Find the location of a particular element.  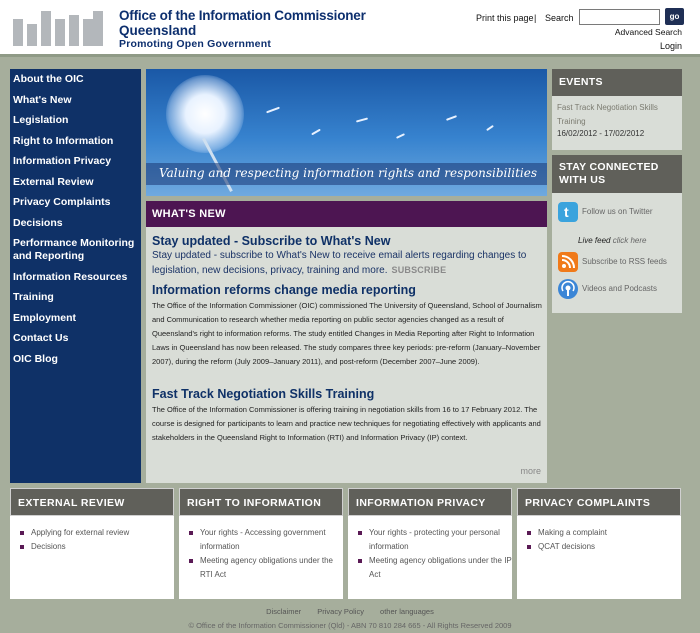

nav-about-oic: About the OIC is located at coordinates (75, 79).